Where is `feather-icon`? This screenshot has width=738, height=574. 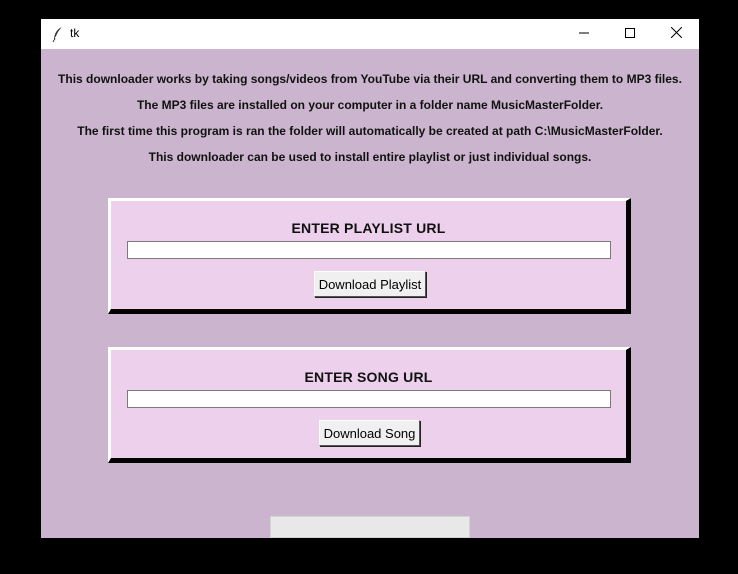
feather-icon is located at coordinates (58, 34).